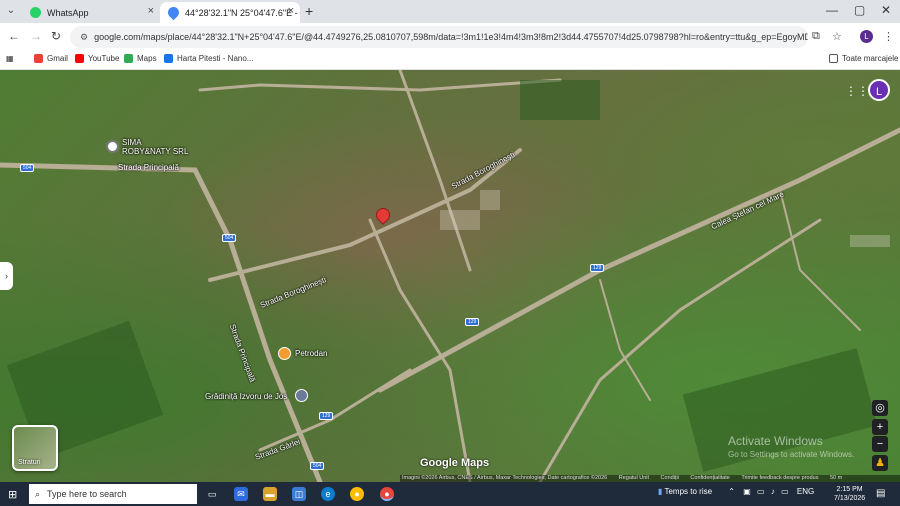  Describe the element at coordinates (301, 395) in the screenshot. I see `school-marker-icon` at that location.